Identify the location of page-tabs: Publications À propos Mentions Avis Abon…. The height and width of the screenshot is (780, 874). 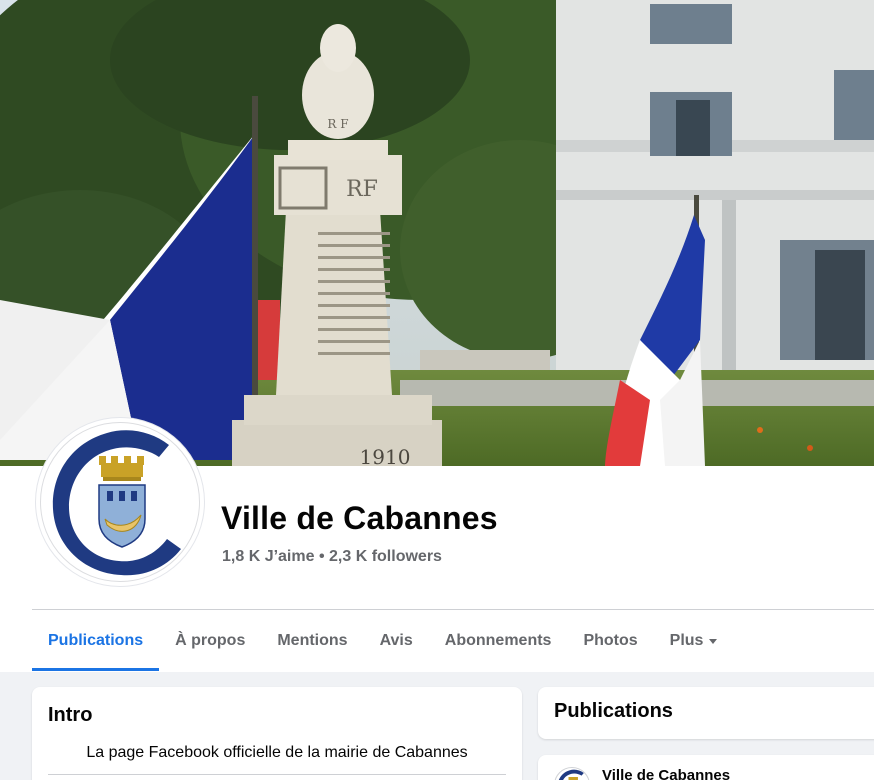
(382, 641).